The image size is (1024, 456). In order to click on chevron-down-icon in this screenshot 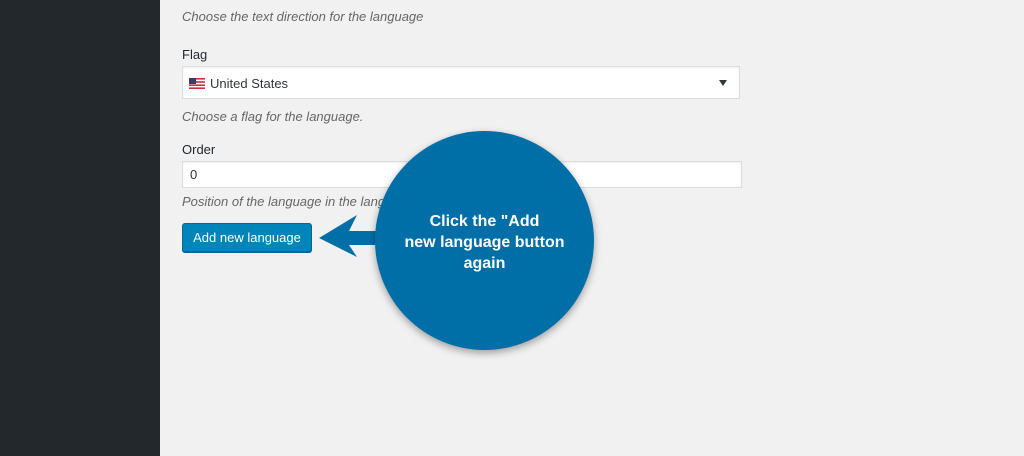, I will do `click(723, 83)`.